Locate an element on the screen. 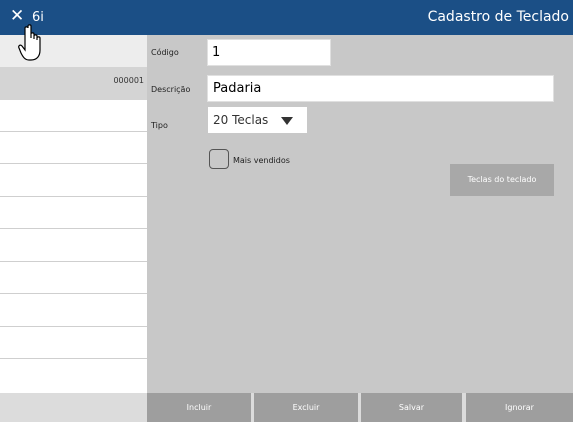 Image resolution: width=573 pixels, height=422 pixels. action-toolbar: Incluir Excluir Salvar Ignorar is located at coordinates (286, 407).